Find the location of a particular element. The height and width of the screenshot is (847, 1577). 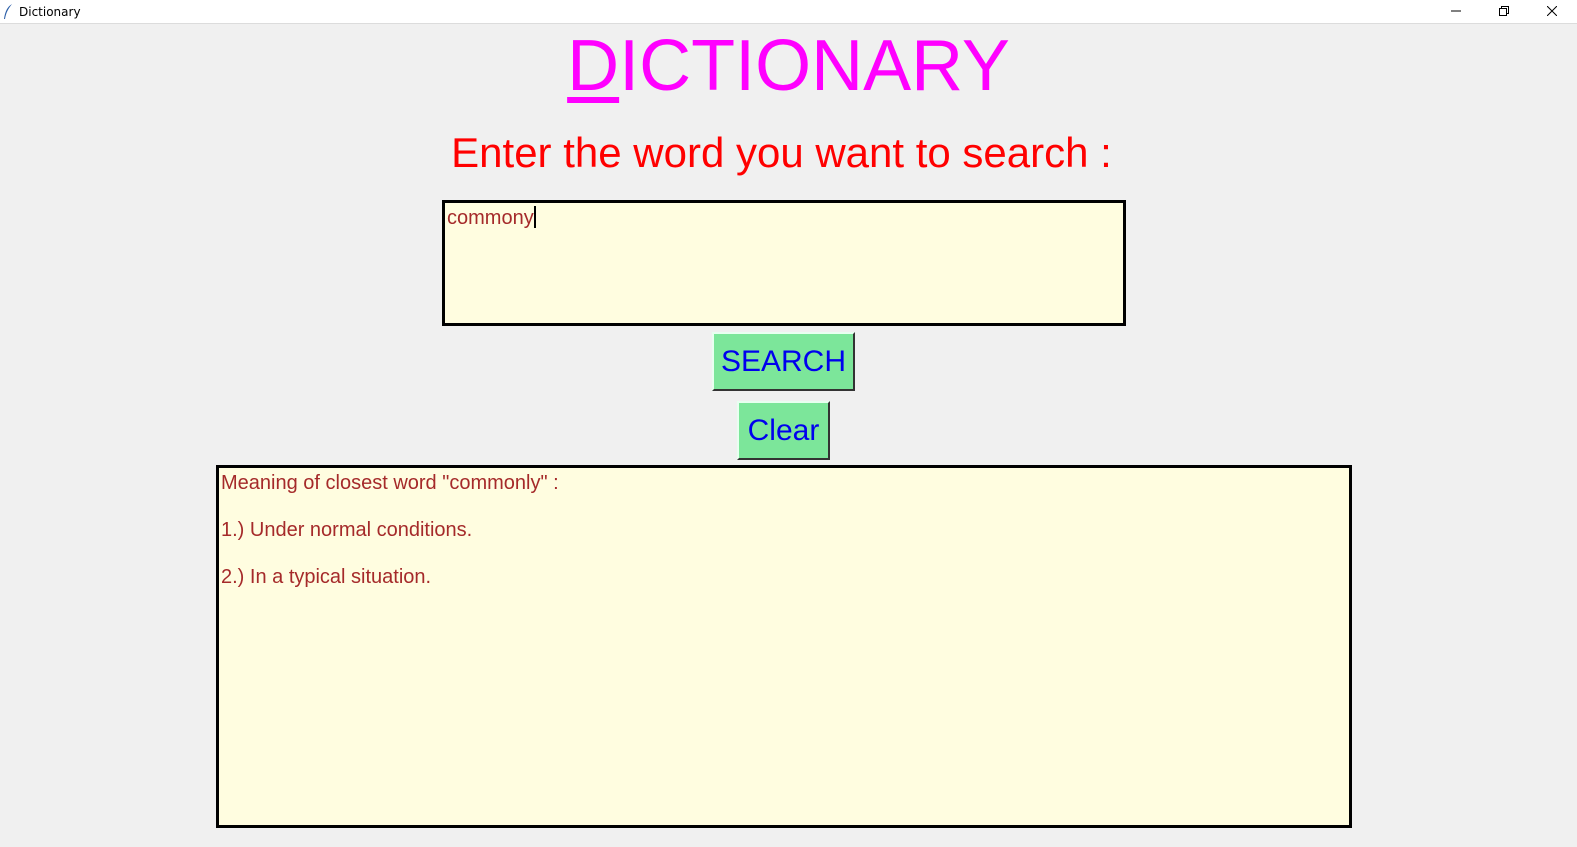

close-button is located at coordinates (1552, 12).